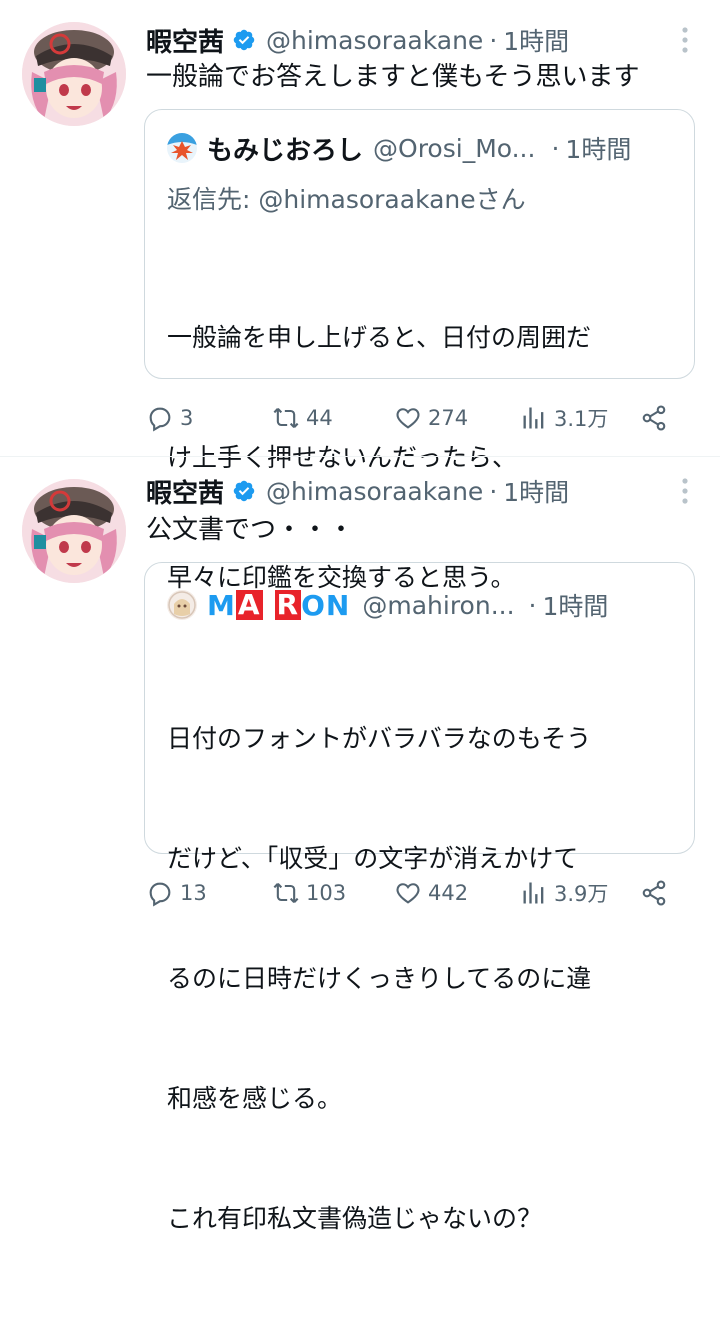 The height and width of the screenshot is (1319, 720). Describe the element at coordinates (313, 605) in the screenshot. I see `logo-letter: O` at that location.